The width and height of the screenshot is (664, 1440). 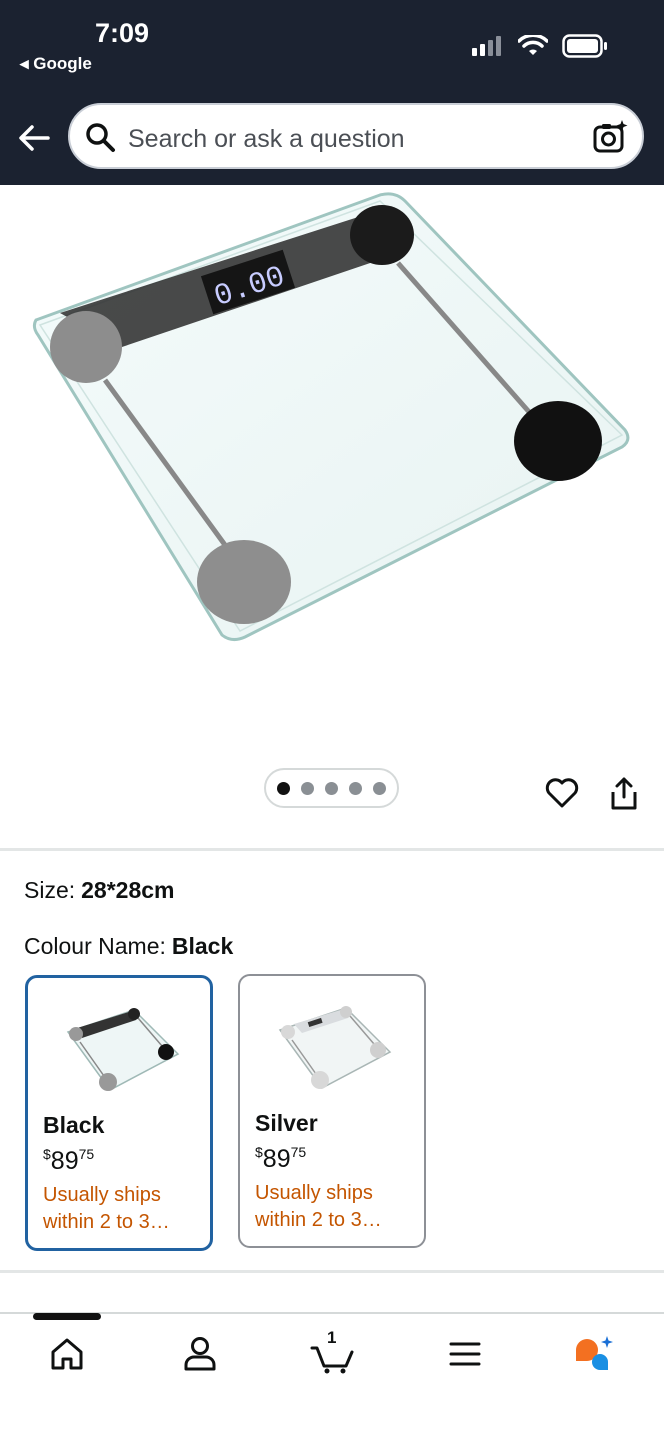 What do you see at coordinates (100, 137) in the screenshot?
I see `search-icon` at bounding box center [100, 137].